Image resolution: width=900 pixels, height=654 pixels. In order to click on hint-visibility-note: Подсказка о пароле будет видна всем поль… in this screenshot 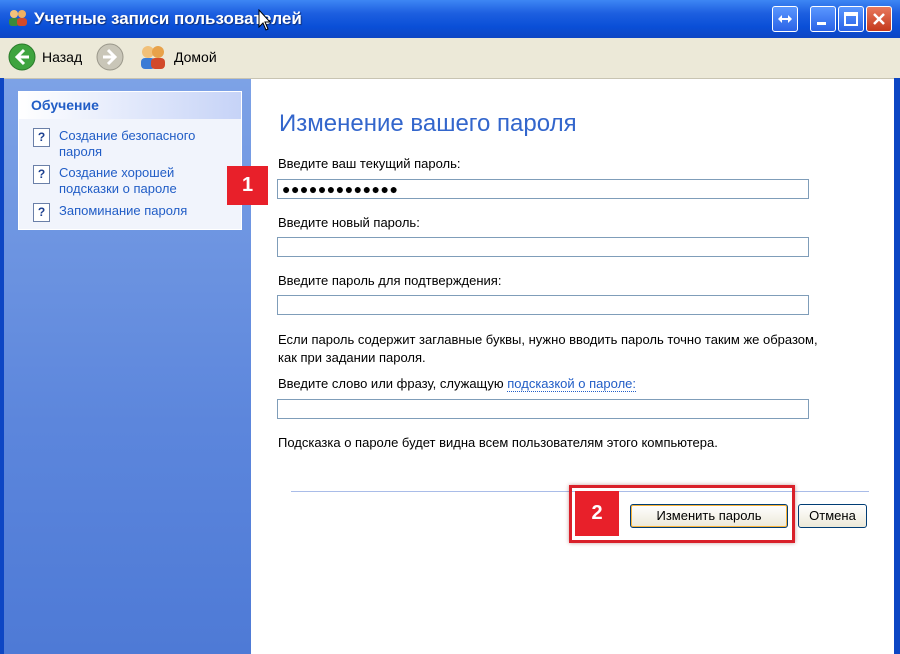, I will do `click(498, 442)`.